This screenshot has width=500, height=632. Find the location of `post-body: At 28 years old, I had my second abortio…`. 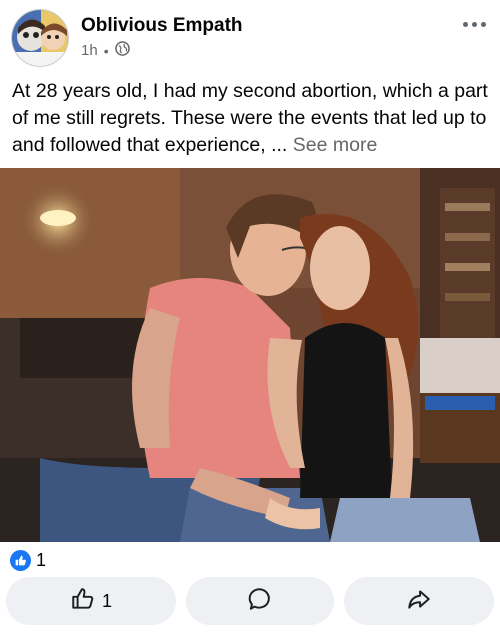

post-body: At 28 years old, I had my second abortio… is located at coordinates (250, 118).